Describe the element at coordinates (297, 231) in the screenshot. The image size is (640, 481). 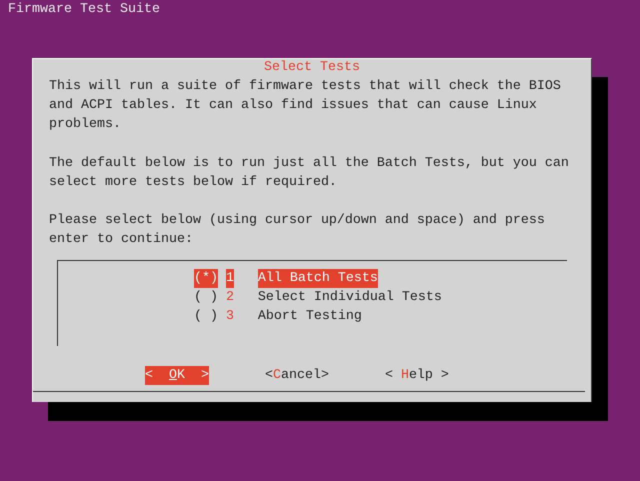
I see `paragraph: Please select below (using cursor up/down and space) and press enter to continue:` at that location.